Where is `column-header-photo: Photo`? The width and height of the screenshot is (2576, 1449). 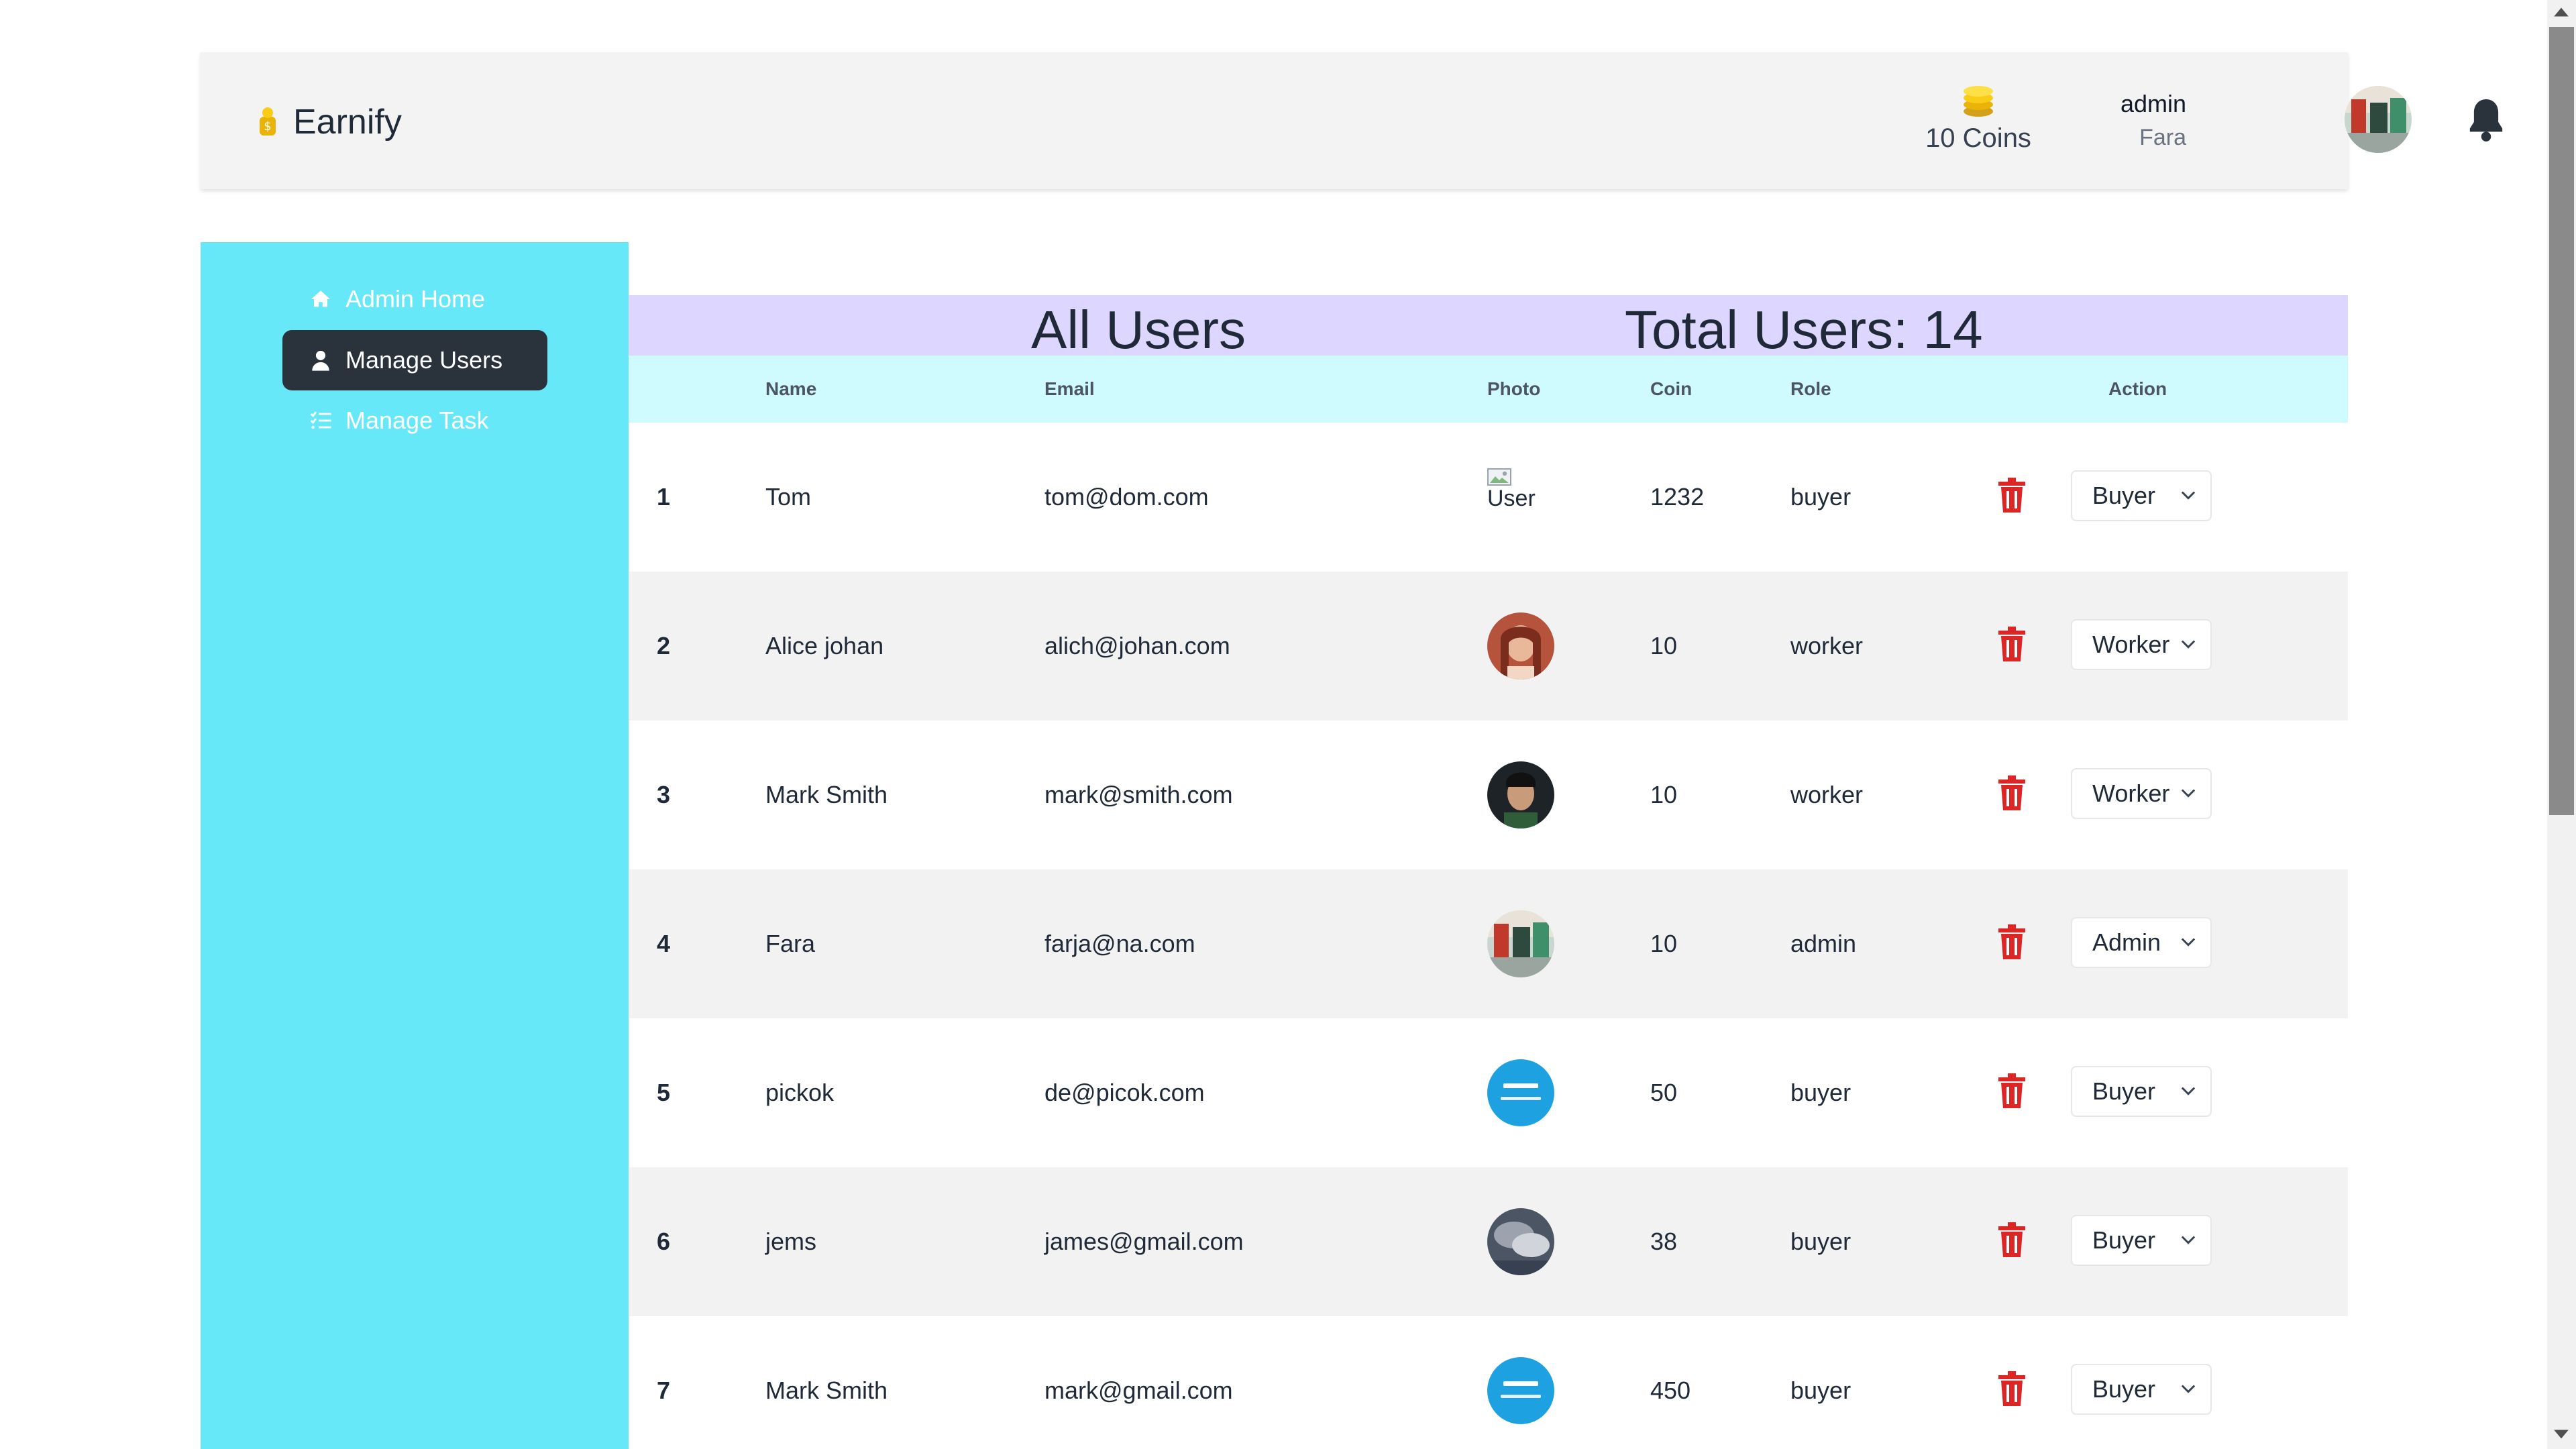 column-header-photo: Photo is located at coordinates (1514, 388).